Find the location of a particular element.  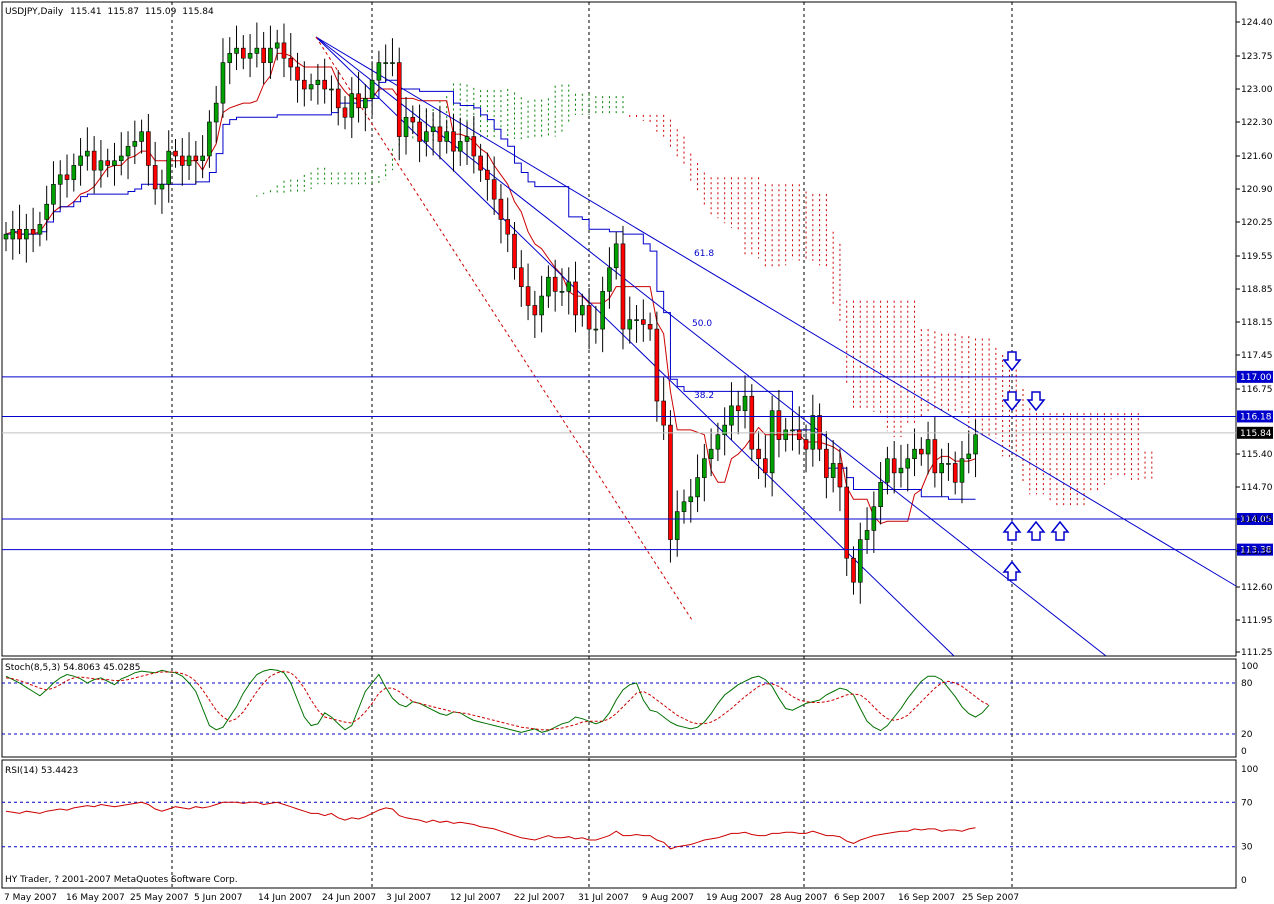

date-tick-label: 16 Sep 2007 is located at coordinates (926, 898).